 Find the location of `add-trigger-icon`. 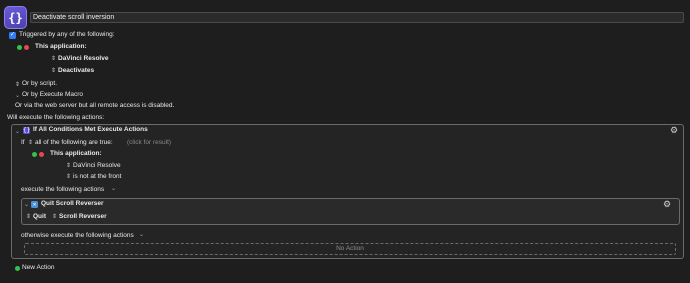

add-trigger-icon is located at coordinates (19, 47).